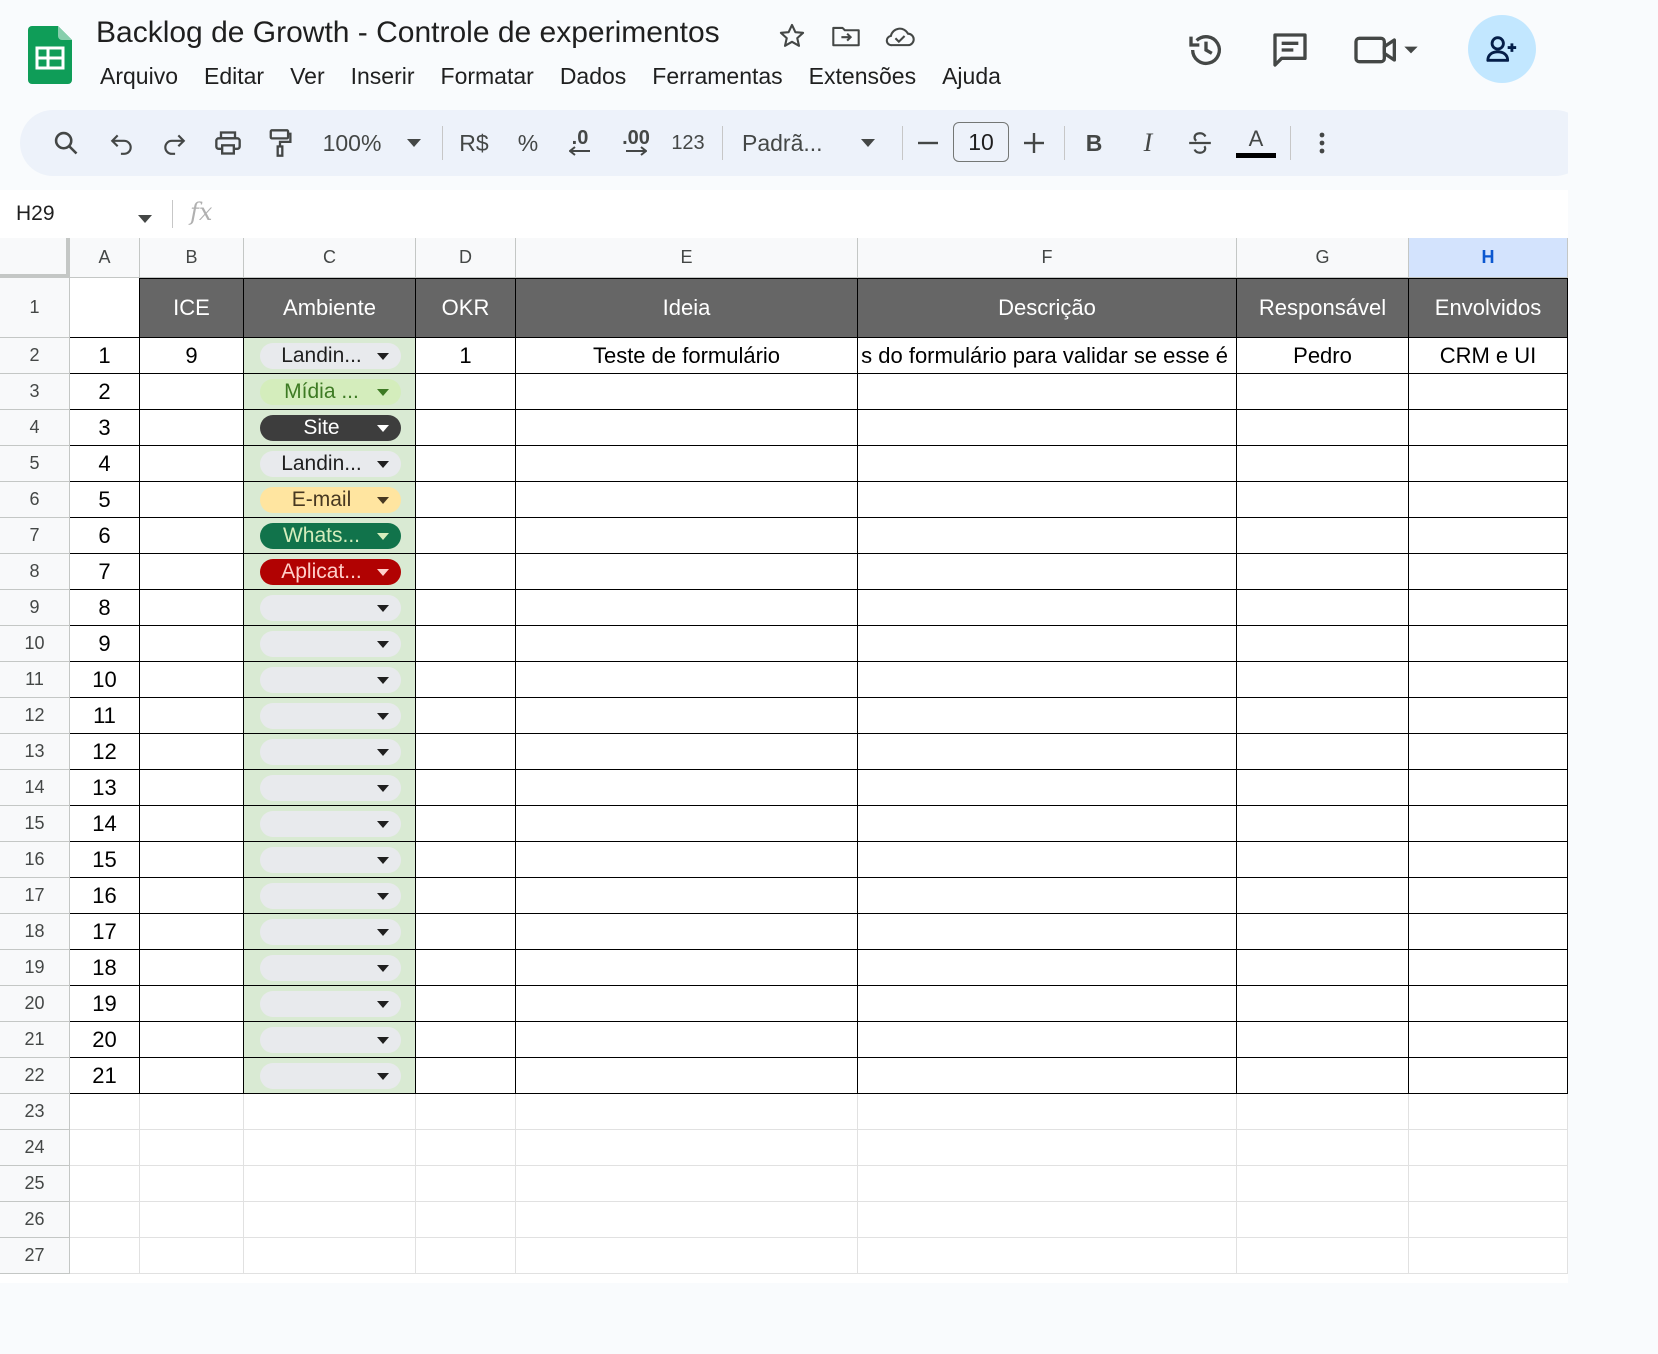  Describe the element at coordinates (192, 608) in the screenshot. I see `cell-b9` at that location.